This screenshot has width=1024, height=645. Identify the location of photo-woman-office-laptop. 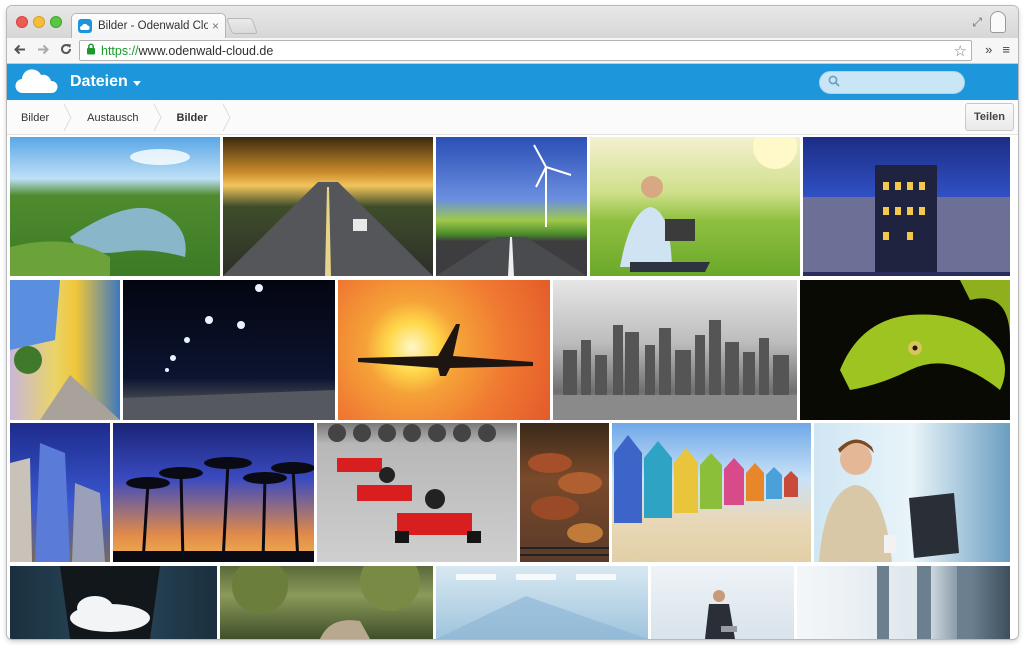
(912, 492).